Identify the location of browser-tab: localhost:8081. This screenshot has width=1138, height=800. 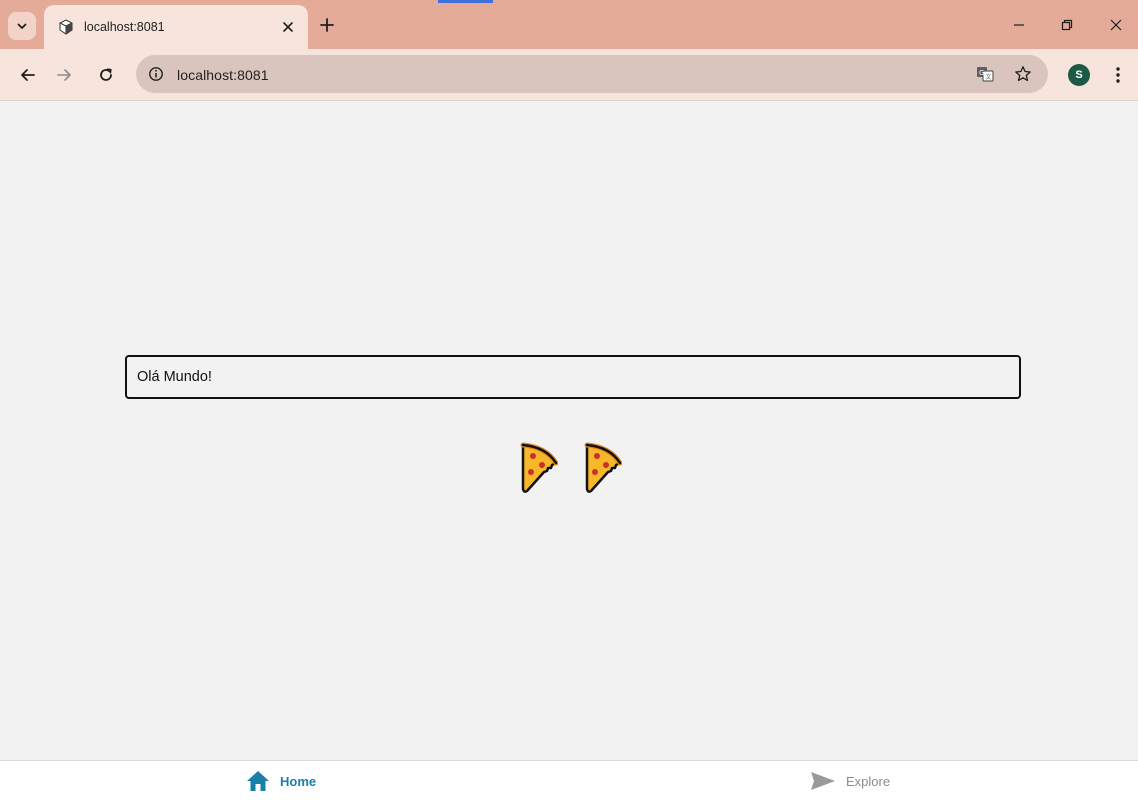
(176, 27).